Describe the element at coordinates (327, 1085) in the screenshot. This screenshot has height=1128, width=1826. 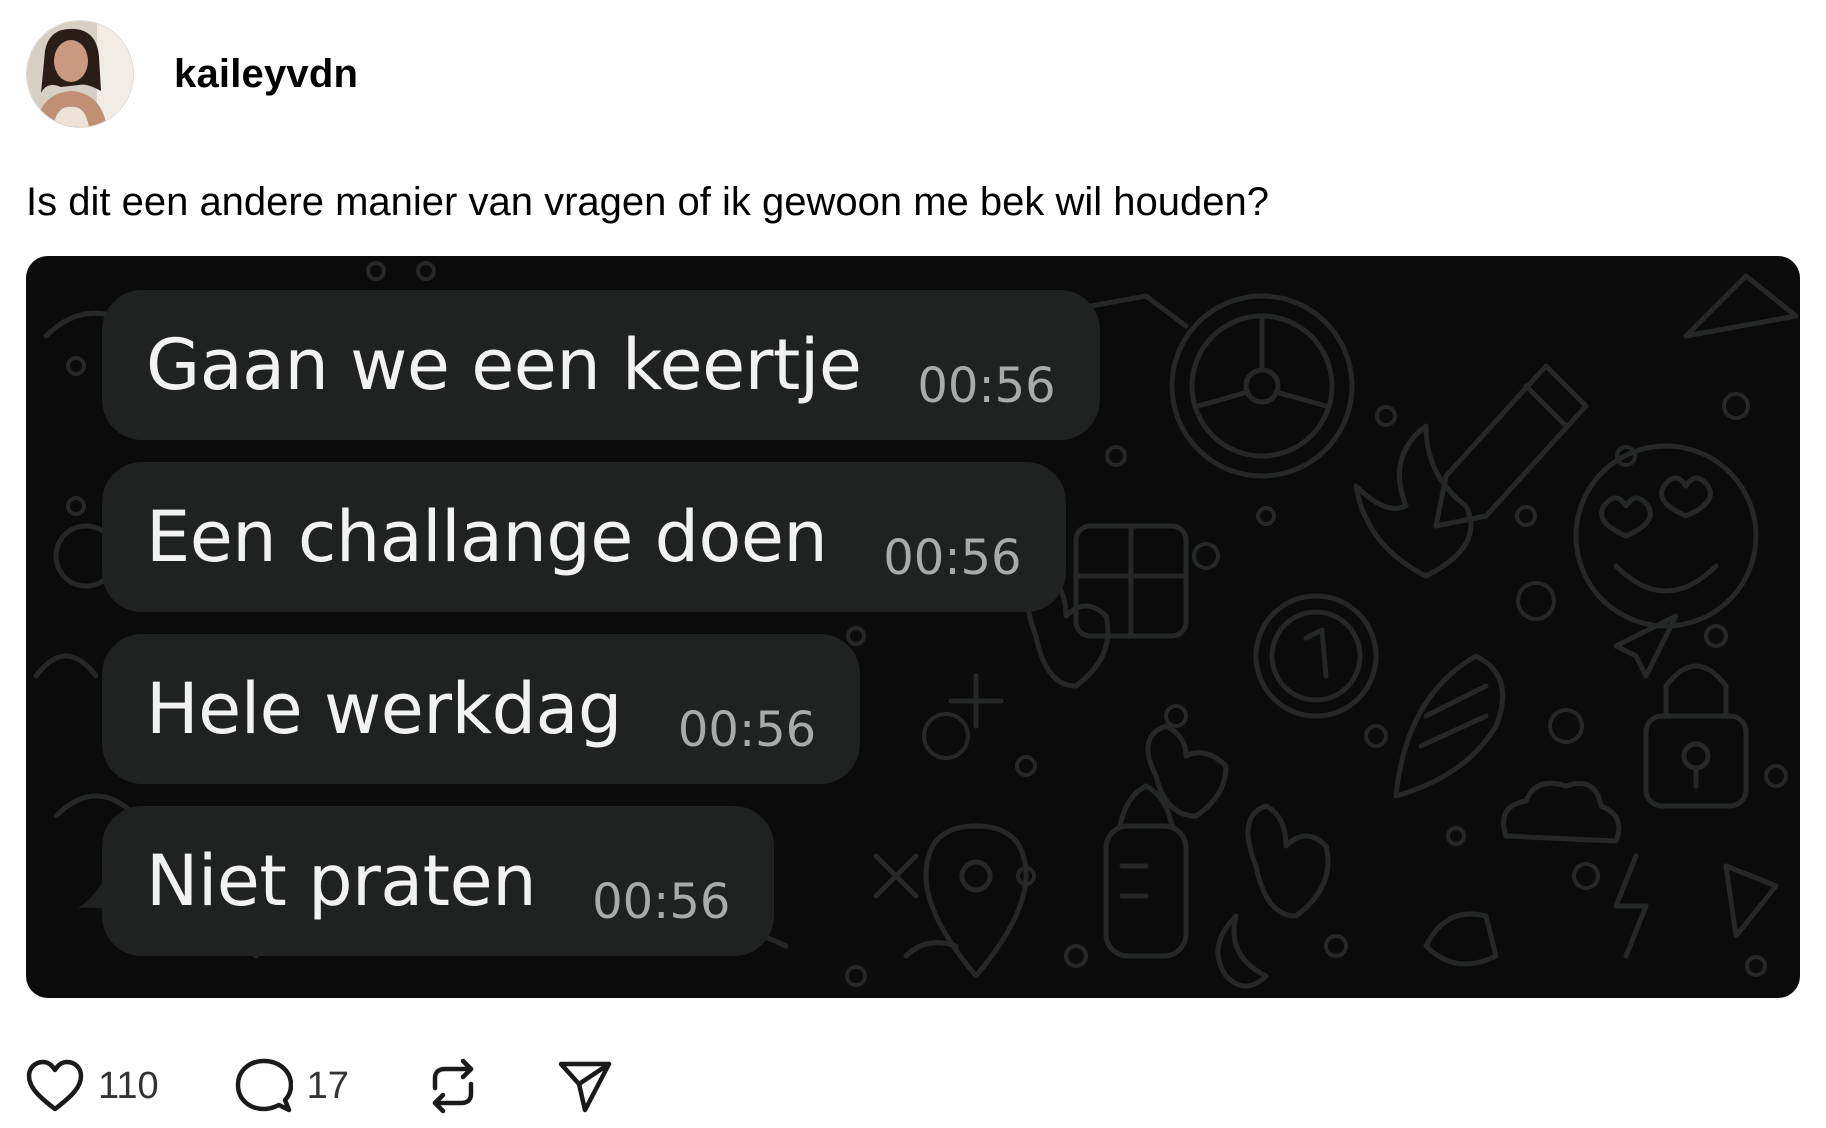
I see `comment-count: 17` at that location.